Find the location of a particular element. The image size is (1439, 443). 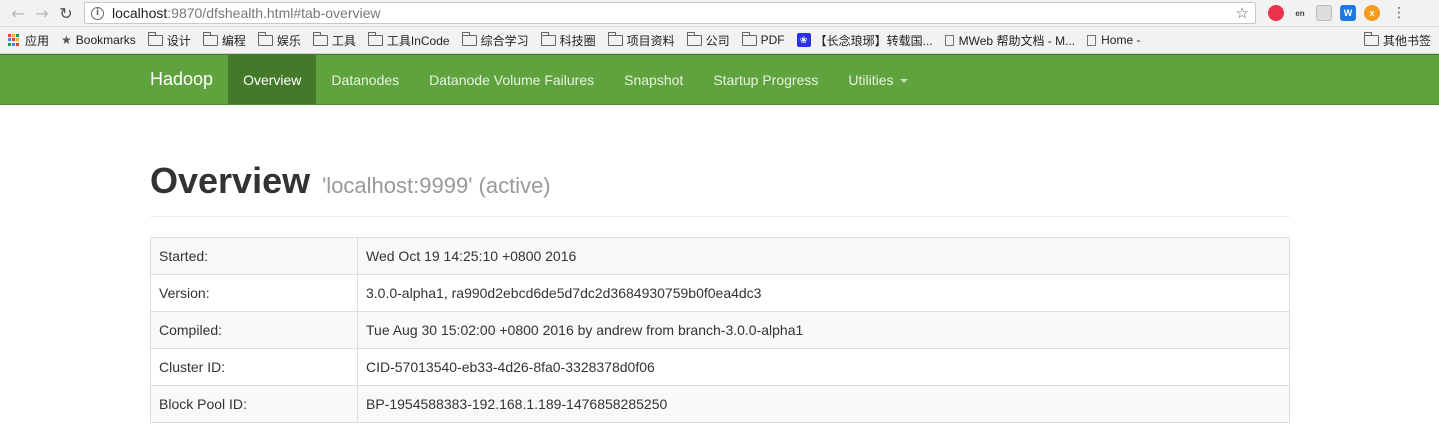

bookmark-label: 公司 is located at coordinates (717, 40).